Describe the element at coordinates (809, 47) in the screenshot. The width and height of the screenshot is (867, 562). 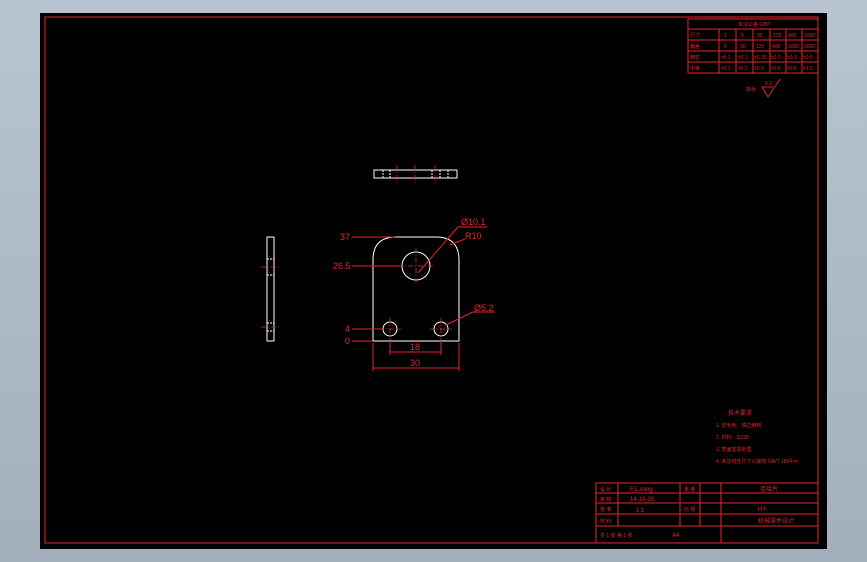
I see `svg-text: 2000` at that location.